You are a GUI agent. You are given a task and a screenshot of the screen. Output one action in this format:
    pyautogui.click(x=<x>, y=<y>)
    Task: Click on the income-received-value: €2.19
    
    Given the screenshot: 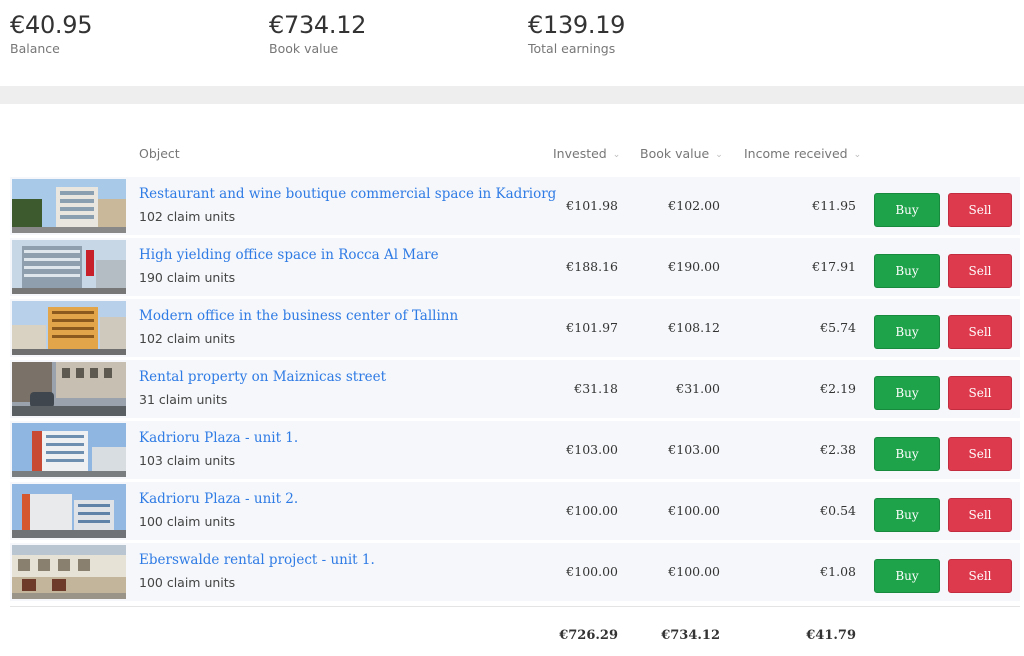 What is the action you would take?
    pyautogui.click(x=838, y=388)
    